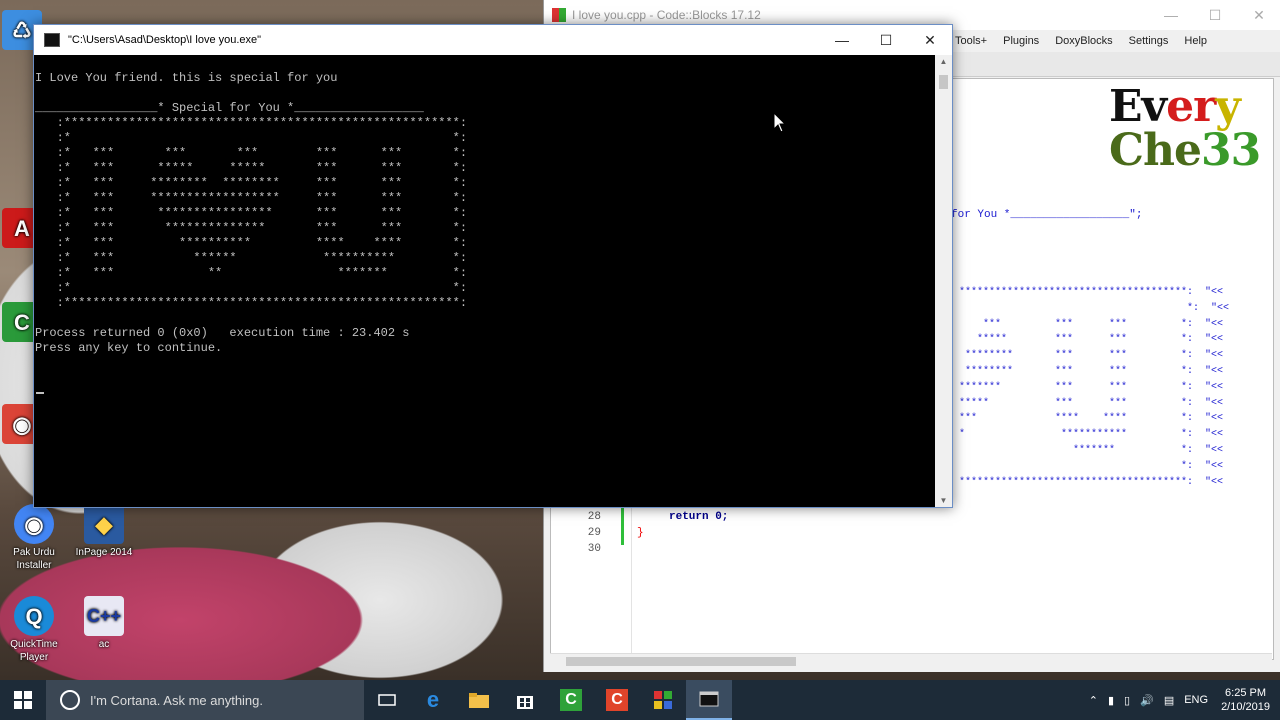 The height and width of the screenshot is (720, 1280). What do you see at coordinates (559, 15) in the screenshot?
I see `codeblocks-app-icon` at bounding box center [559, 15].